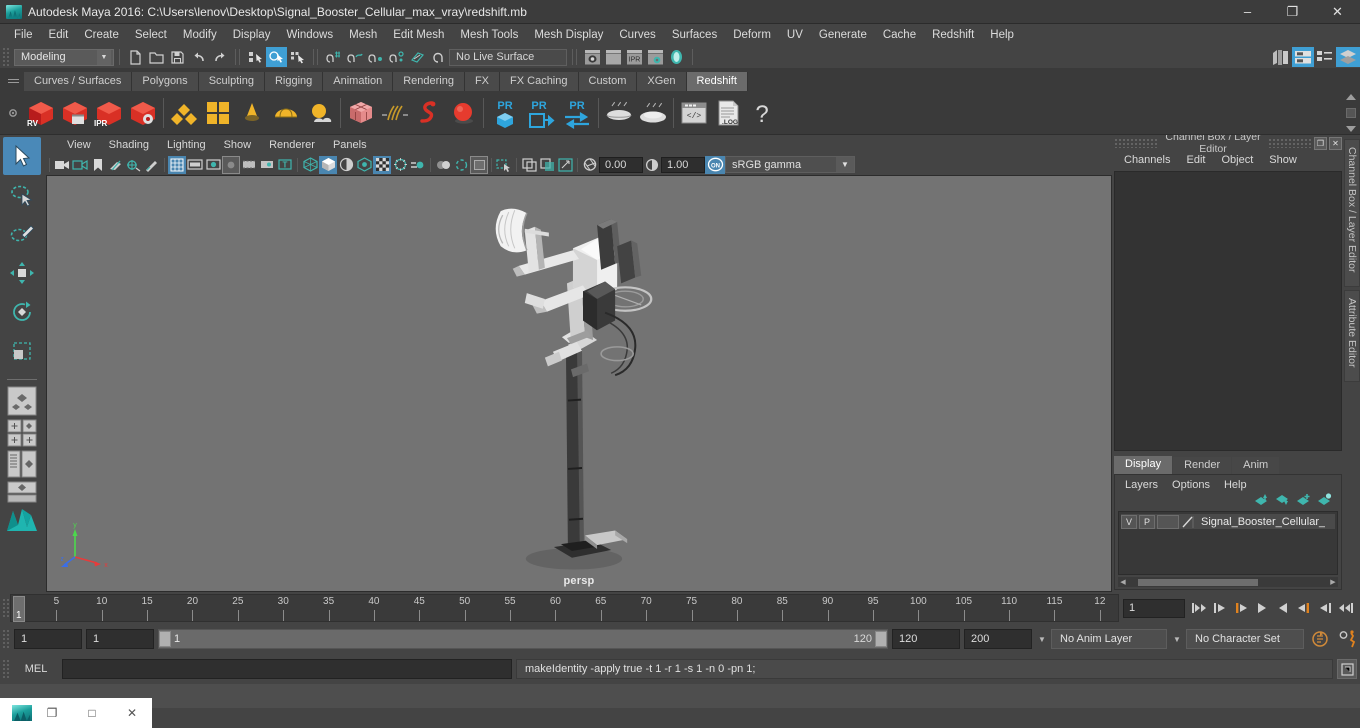  What do you see at coordinates (23, 35) in the screenshot?
I see `menu-file: File` at bounding box center [23, 35].